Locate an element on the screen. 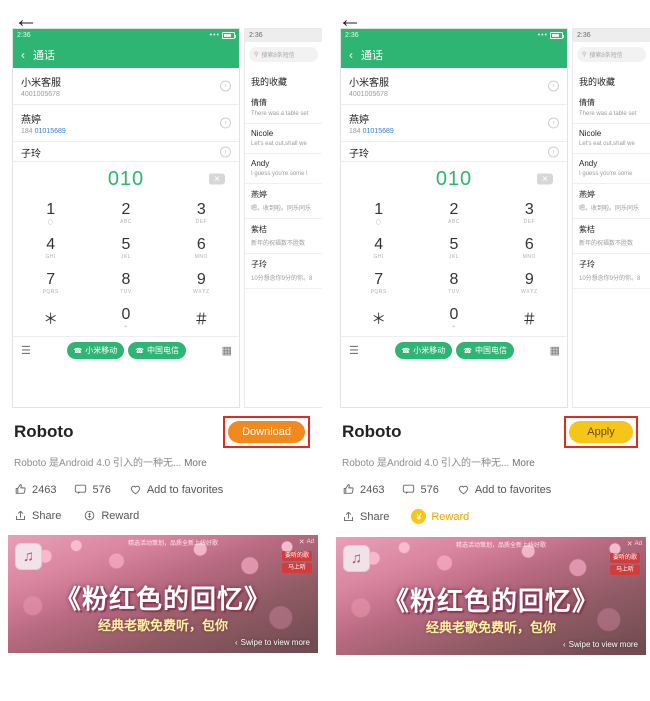 This screenshot has width=650, height=701. like-count: 2463 is located at coordinates (44, 489).